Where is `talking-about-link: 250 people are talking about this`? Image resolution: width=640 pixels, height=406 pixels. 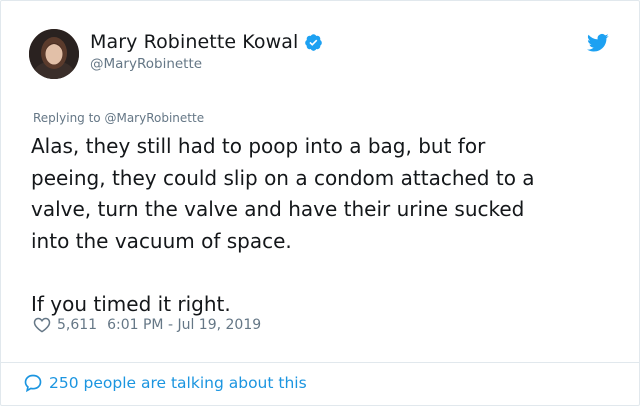 talking-about-link: 250 people are talking about this is located at coordinates (165, 383).